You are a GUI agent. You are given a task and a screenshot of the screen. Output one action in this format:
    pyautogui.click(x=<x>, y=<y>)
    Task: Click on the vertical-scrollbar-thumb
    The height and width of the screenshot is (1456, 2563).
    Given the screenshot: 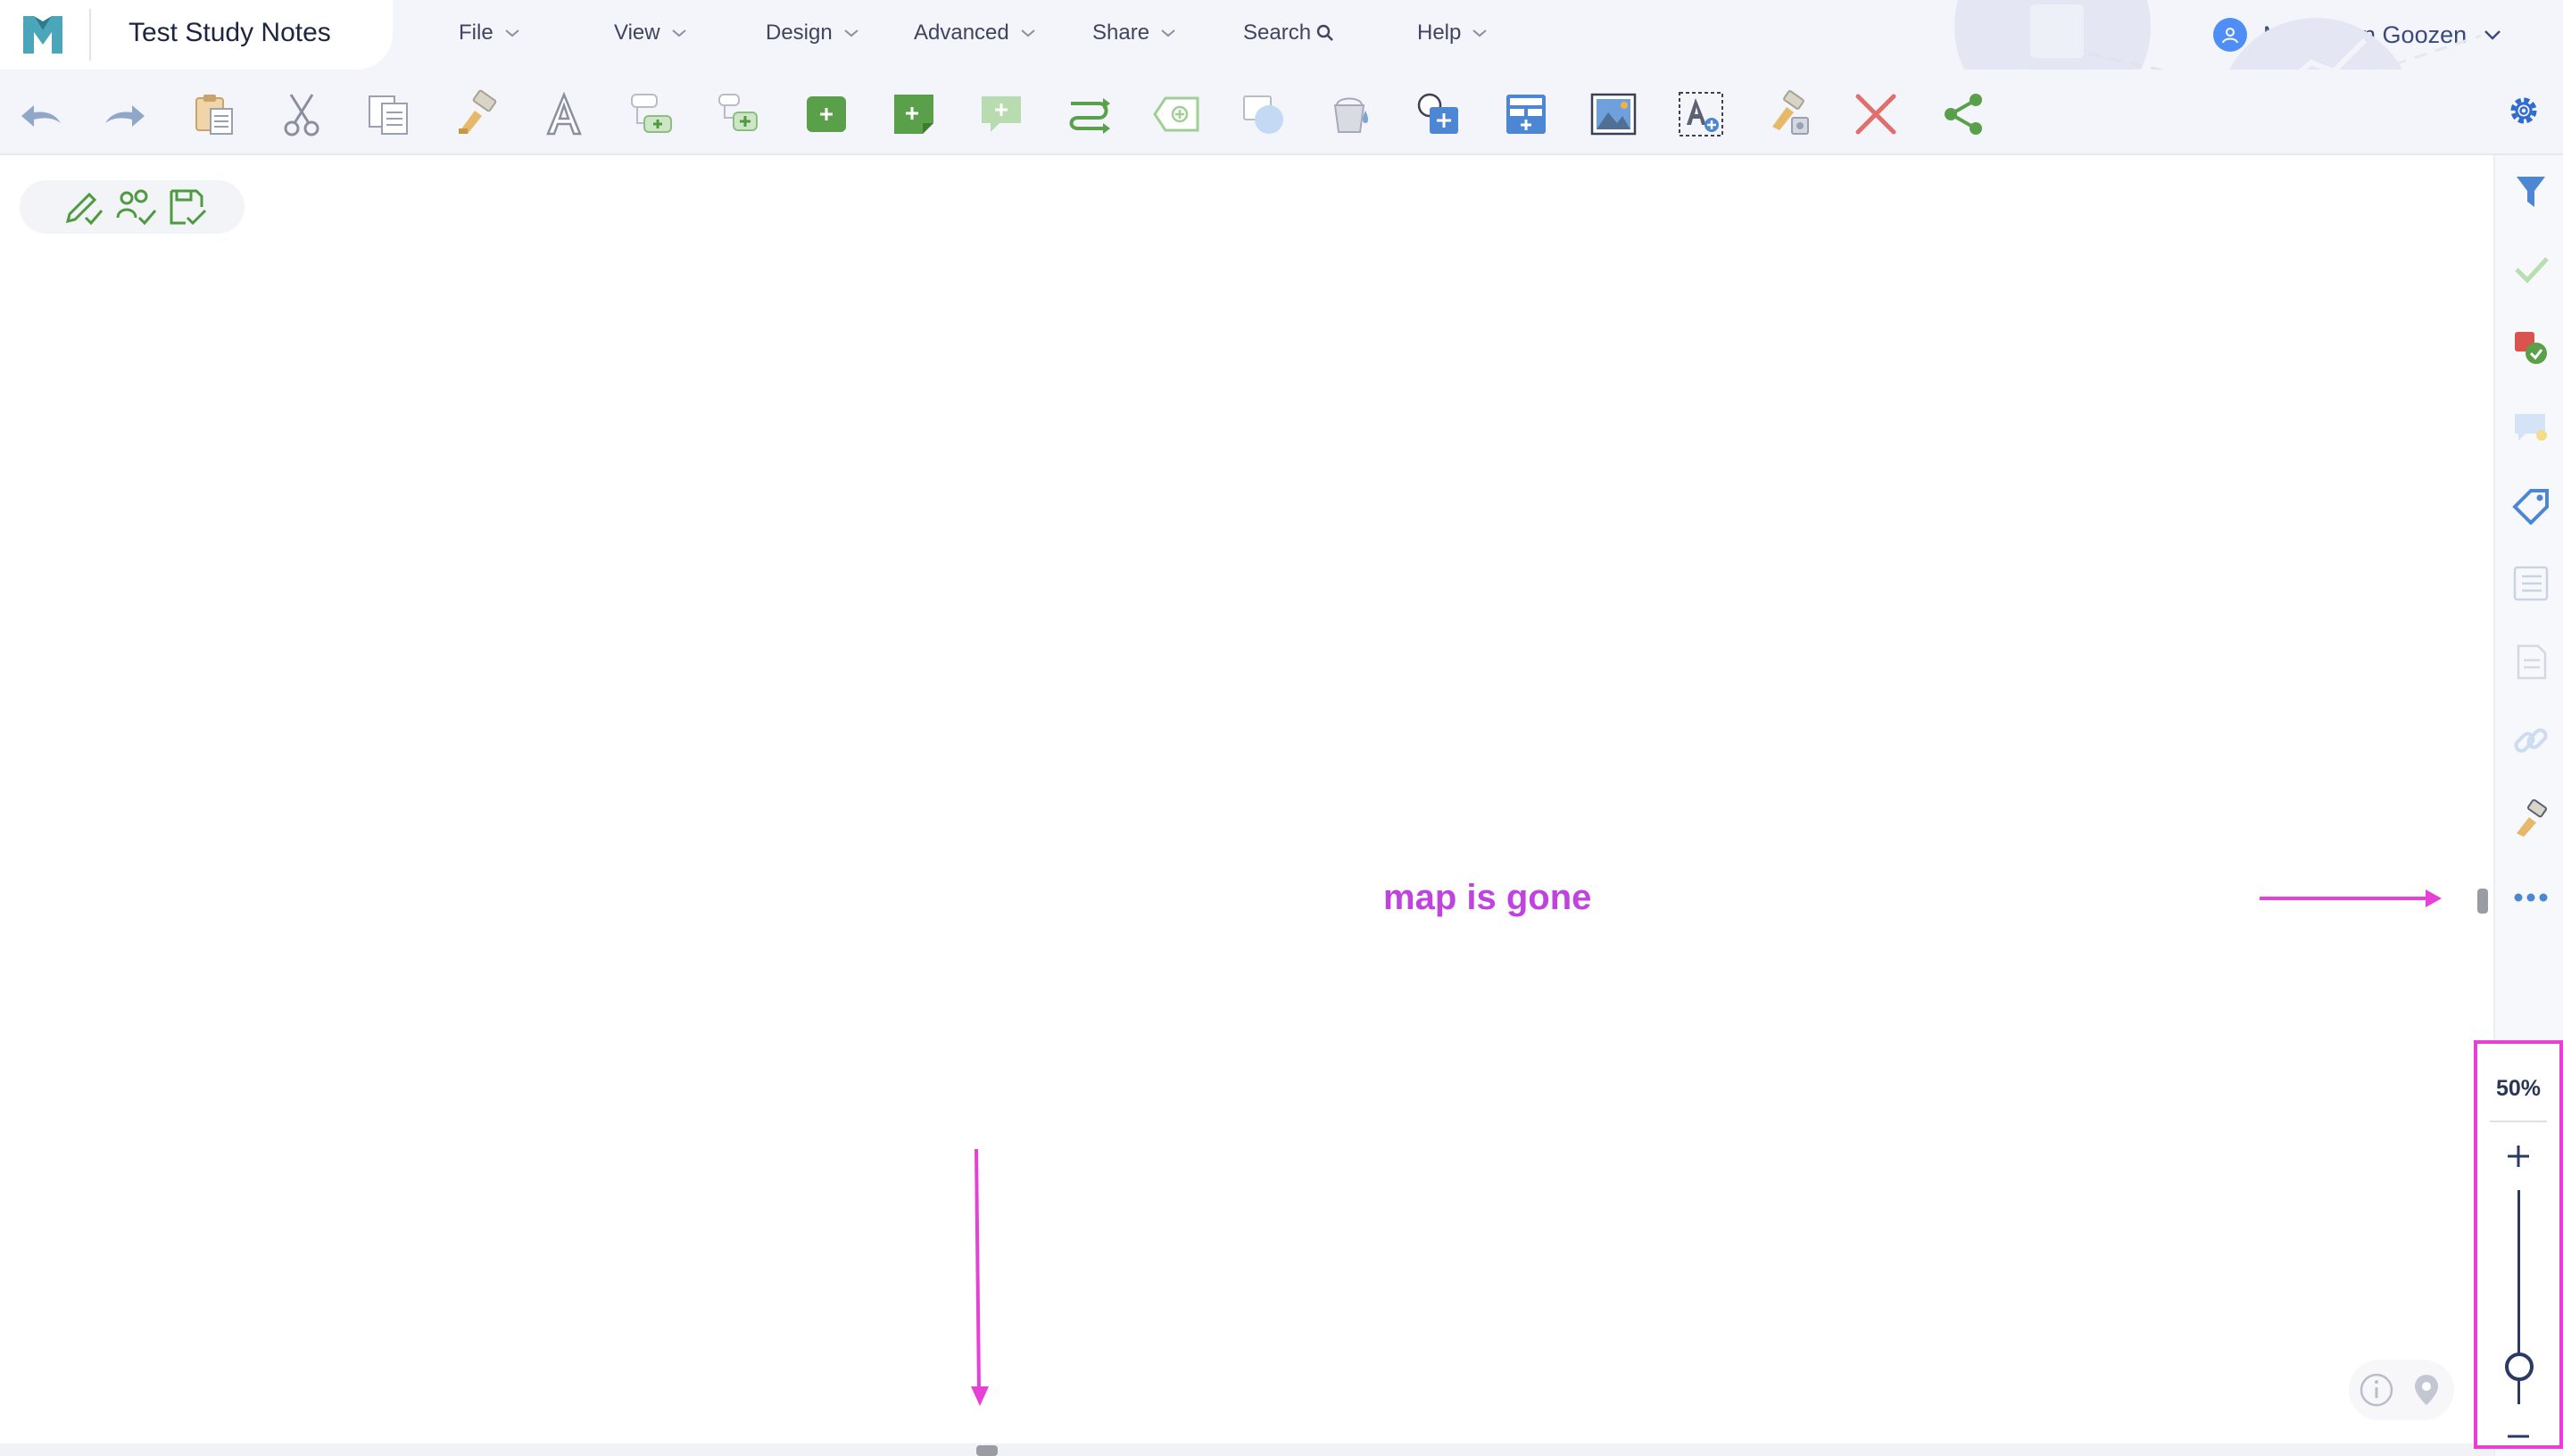 What is the action you would take?
    pyautogui.click(x=2482, y=902)
    